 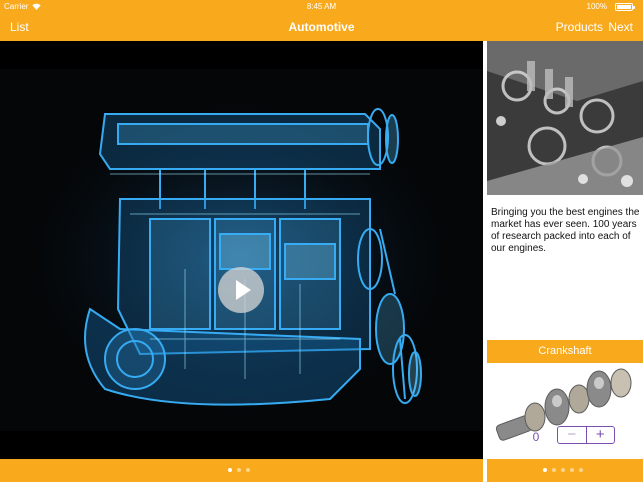 I want to click on increment-button: +, so click(x=601, y=435).